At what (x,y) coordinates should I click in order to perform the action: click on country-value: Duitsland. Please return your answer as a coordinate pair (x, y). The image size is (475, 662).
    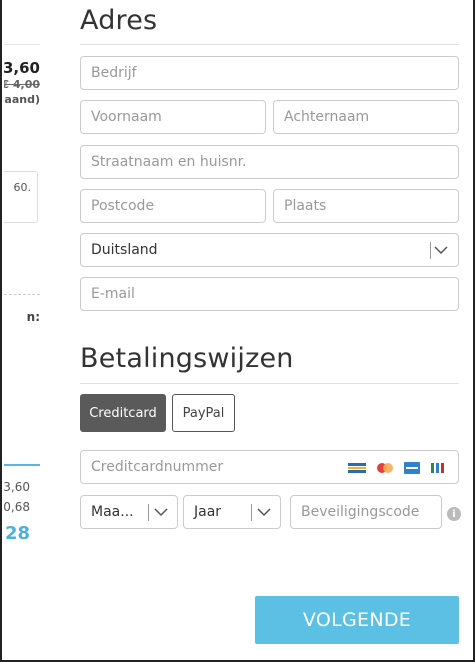
    Looking at the image, I should click on (124, 250).